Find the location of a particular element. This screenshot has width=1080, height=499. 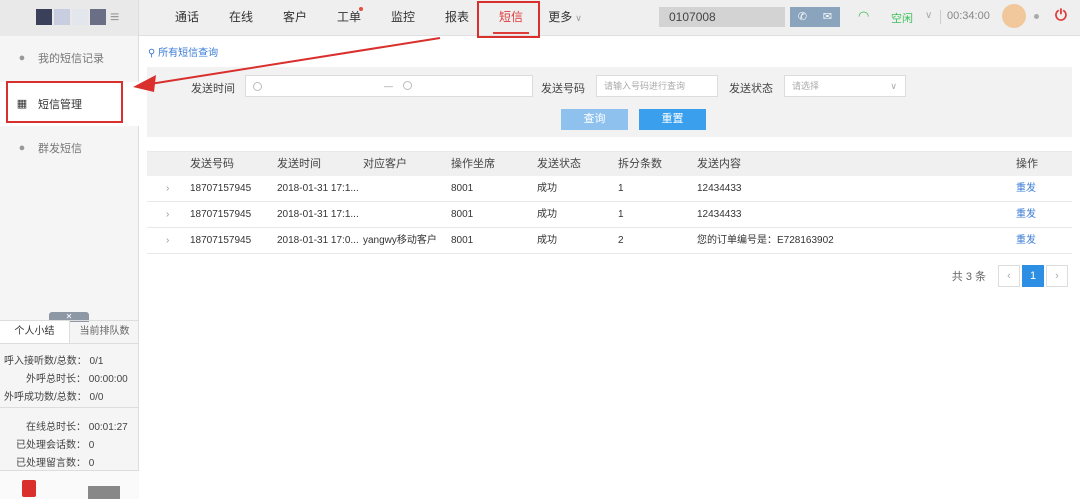

footer-block is located at coordinates (104, 492).